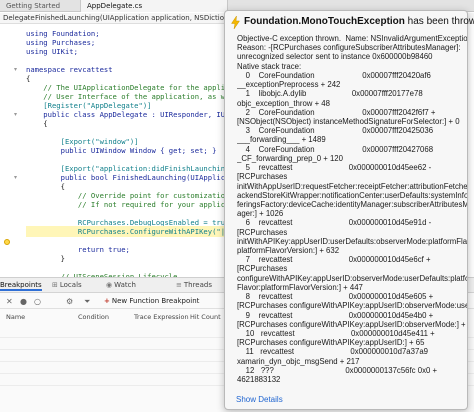 This screenshot has height=412, width=474. Describe the element at coordinates (334, 223) in the screenshot. I see `exception-message-line: 6 revcattest 0x000000010d45e91d -` at that location.